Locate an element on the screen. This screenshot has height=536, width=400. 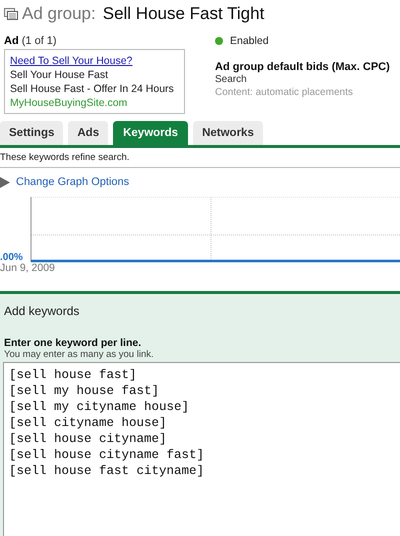
ad-text: Sell Your House Fast is located at coordinates (60, 75).